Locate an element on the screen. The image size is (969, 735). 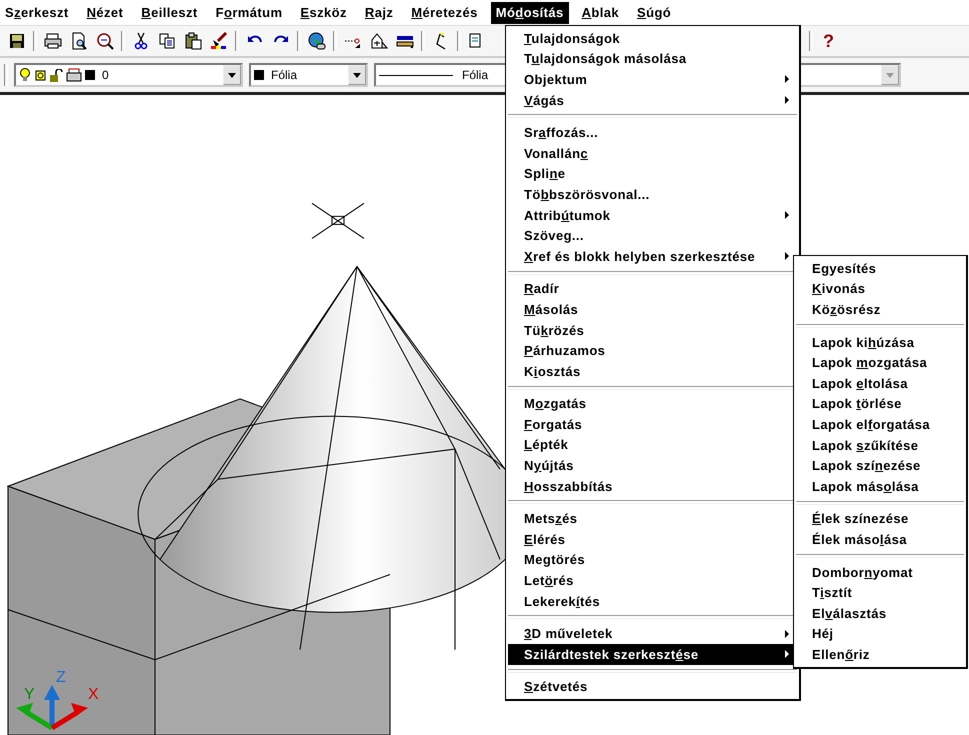
menu-item: Attribútumok is located at coordinates (652, 215).